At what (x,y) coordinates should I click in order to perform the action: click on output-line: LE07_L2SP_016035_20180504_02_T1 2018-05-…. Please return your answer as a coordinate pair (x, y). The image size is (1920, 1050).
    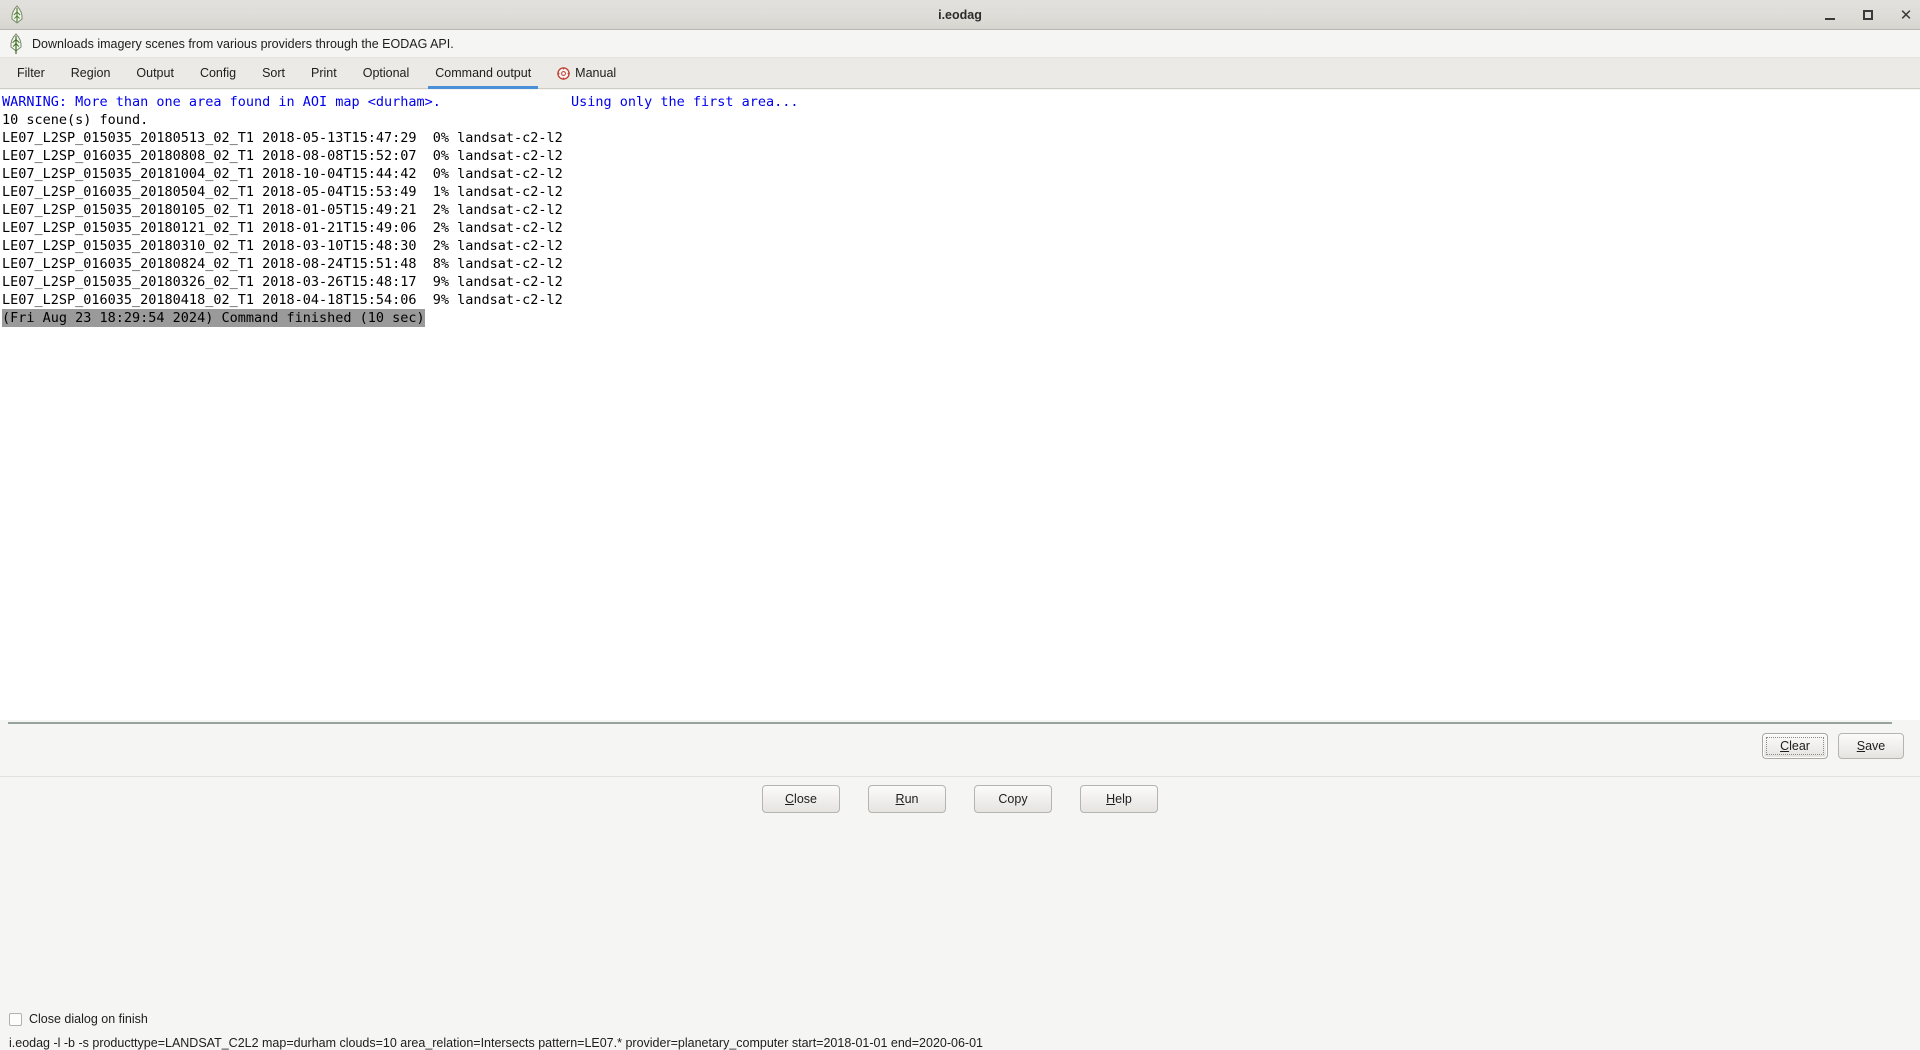
    Looking at the image, I should click on (282, 192).